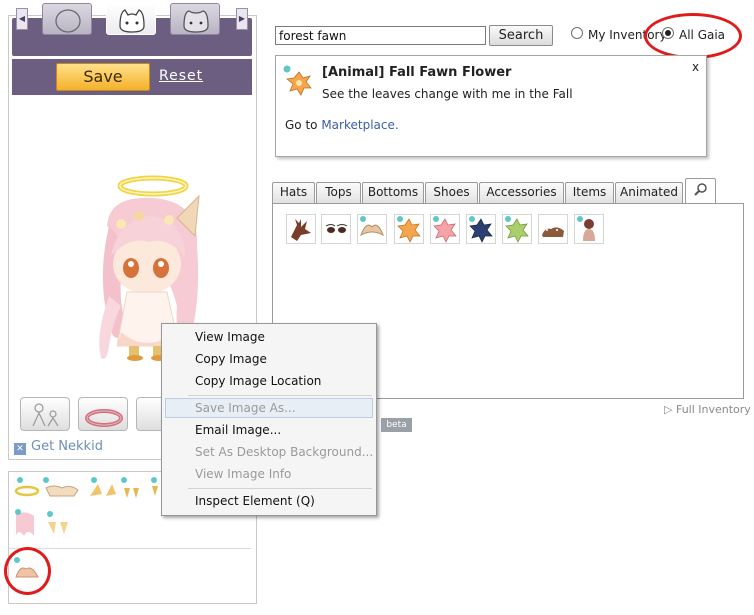 The width and height of the screenshot is (754, 615). I want to click on ears-icon, so click(372, 226).